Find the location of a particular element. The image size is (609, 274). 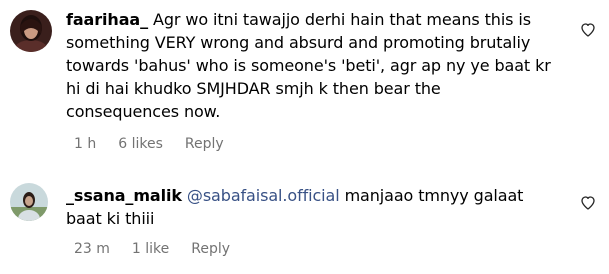

comment-username: faarihaa_ is located at coordinates (107, 19).